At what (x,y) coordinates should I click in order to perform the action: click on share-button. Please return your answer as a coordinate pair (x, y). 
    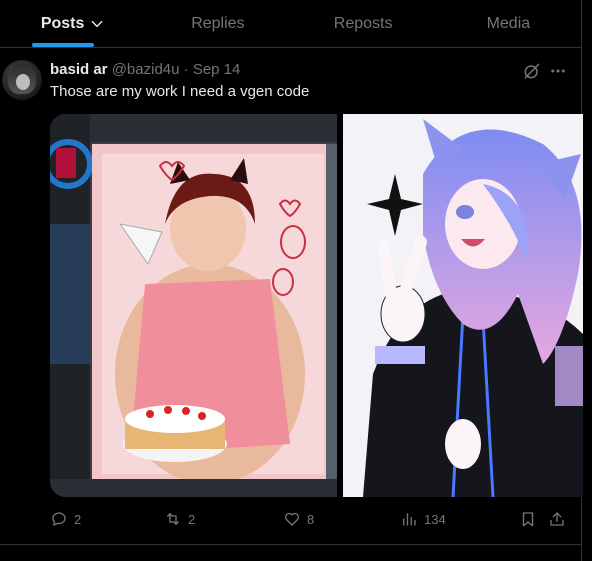
    Looking at the image, I should click on (557, 519).